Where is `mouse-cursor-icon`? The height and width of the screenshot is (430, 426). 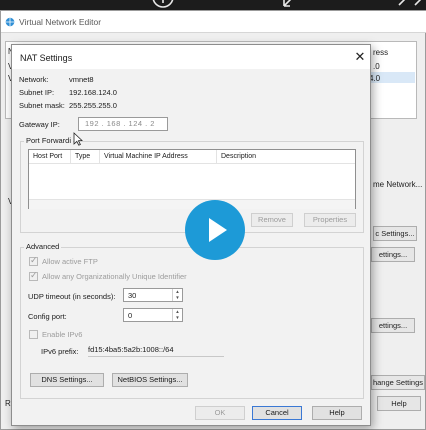 mouse-cursor-icon is located at coordinates (78, 139).